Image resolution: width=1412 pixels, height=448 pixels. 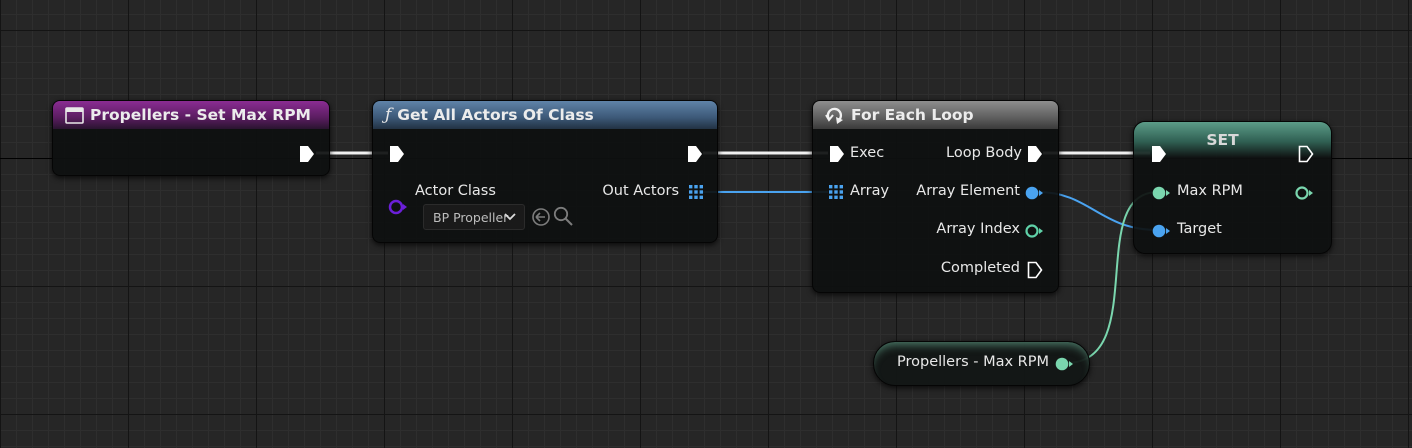 I want to click on max-rpm-in-pin, so click(x=1161, y=193).